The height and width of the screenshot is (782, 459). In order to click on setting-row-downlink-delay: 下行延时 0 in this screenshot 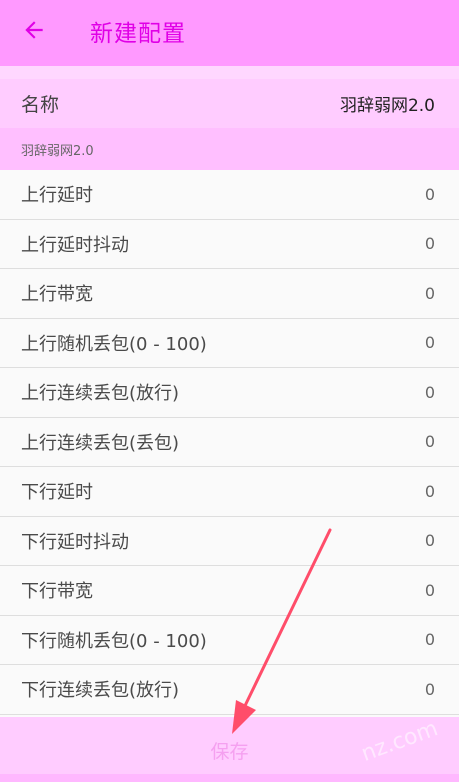, I will do `click(229, 492)`.